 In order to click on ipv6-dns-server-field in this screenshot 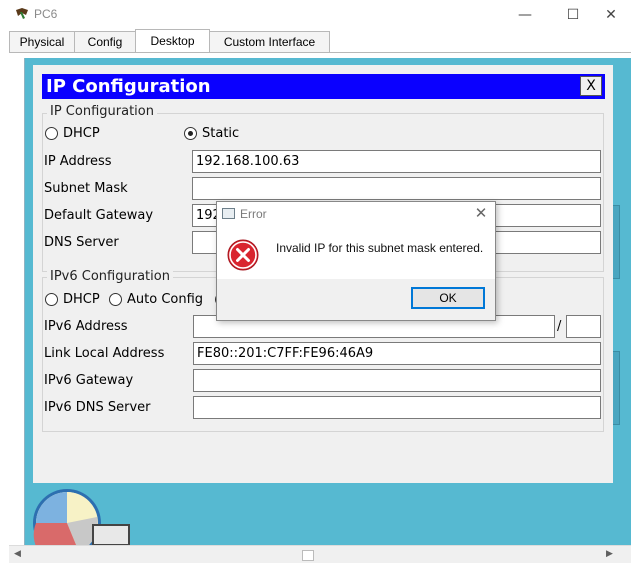, I will do `click(397, 407)`.